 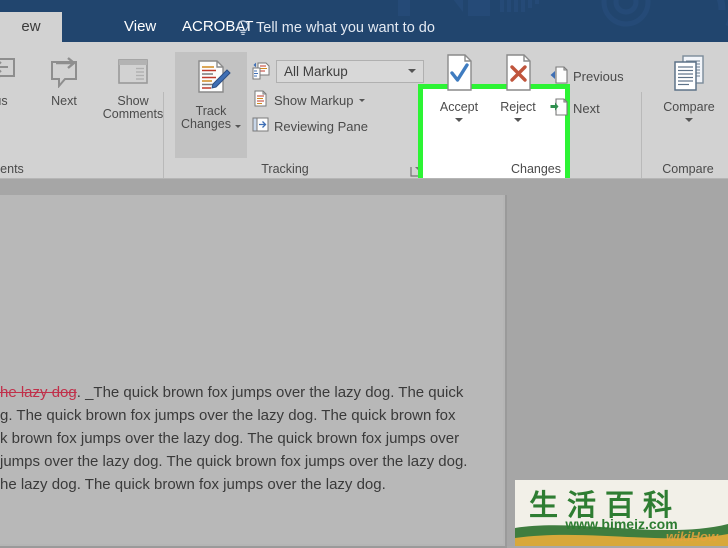 I want to click on lightbulb-icon, so click(x=243, y=29).